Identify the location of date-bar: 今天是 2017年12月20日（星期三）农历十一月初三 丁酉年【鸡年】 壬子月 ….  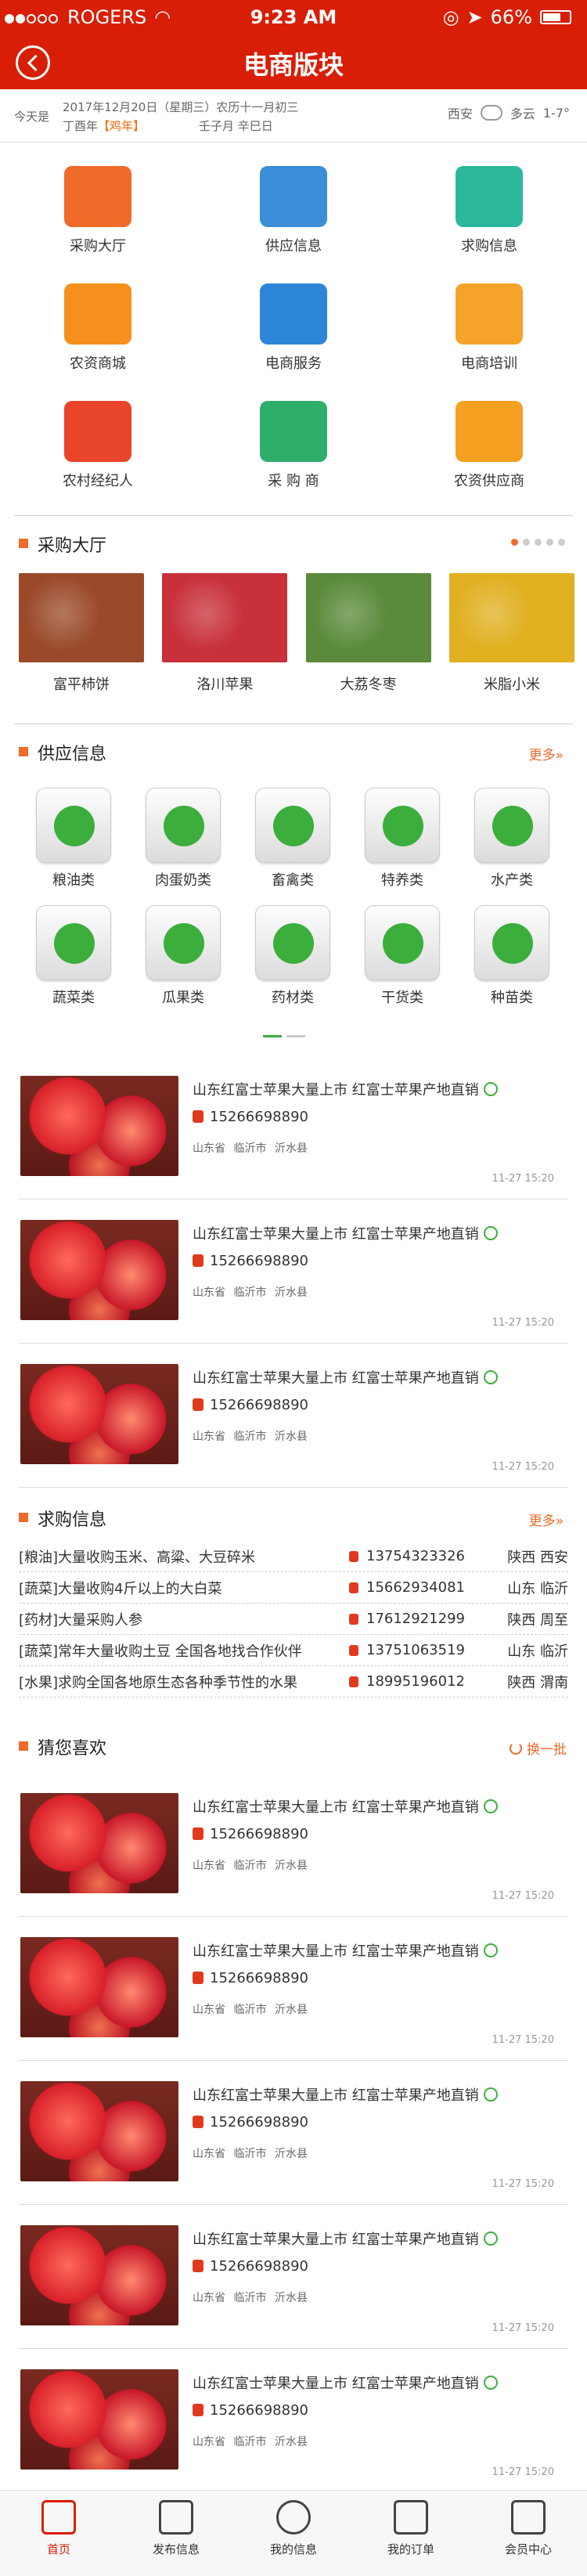
(293, 116).